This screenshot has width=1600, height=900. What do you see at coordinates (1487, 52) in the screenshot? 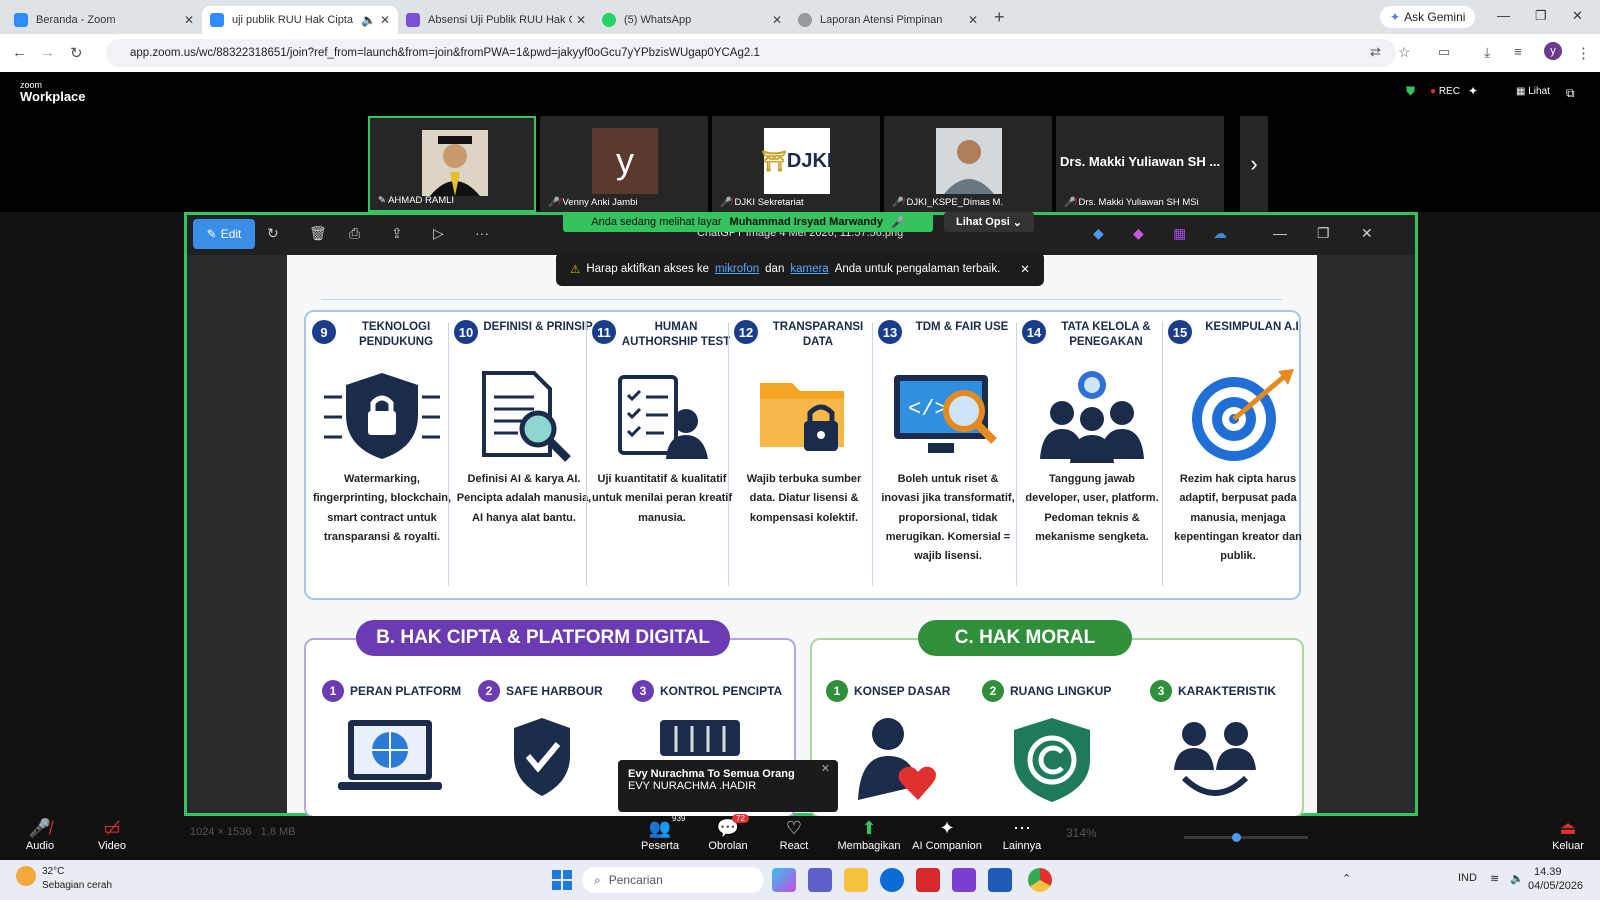
I see `download-icon: ⤓` at bounding box center [1487, 52].